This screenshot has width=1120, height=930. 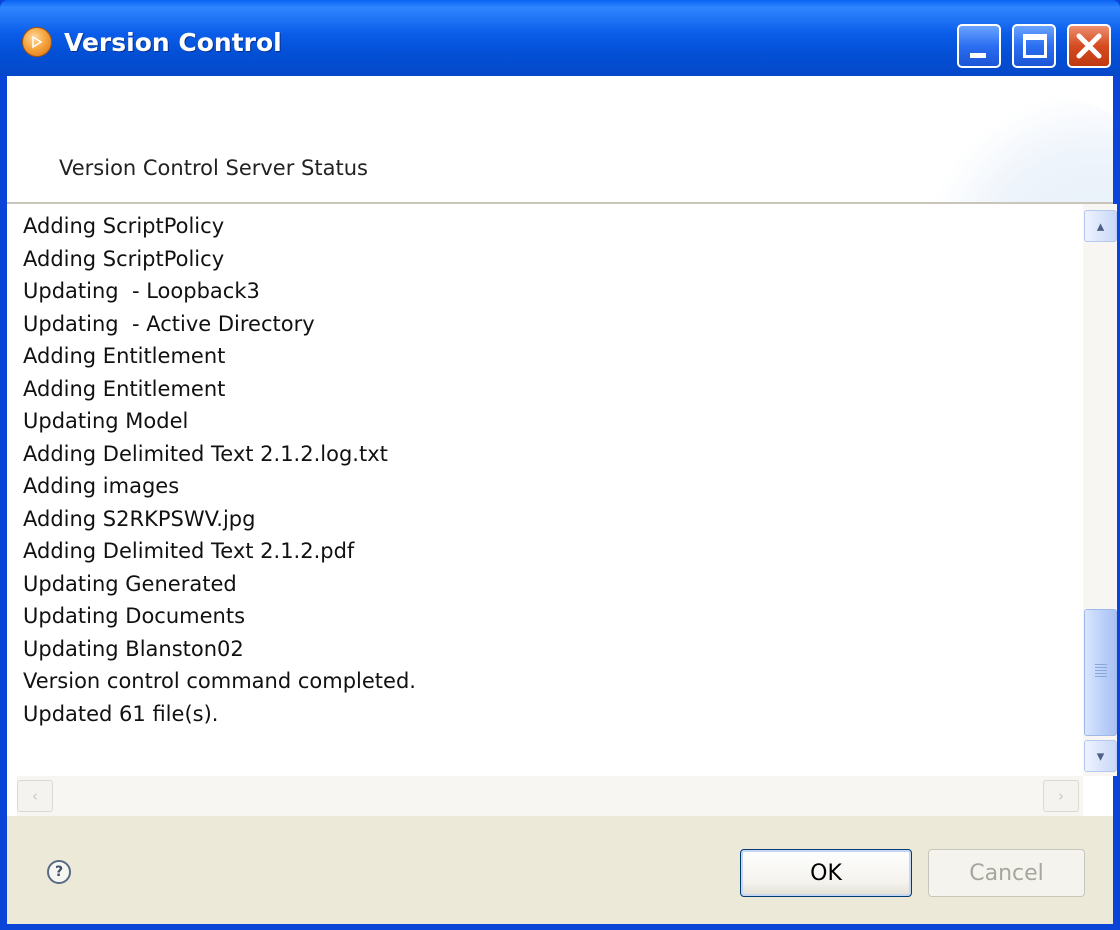 I want to click on scroll-up-button: ▴, so click(x=1100, y=226).